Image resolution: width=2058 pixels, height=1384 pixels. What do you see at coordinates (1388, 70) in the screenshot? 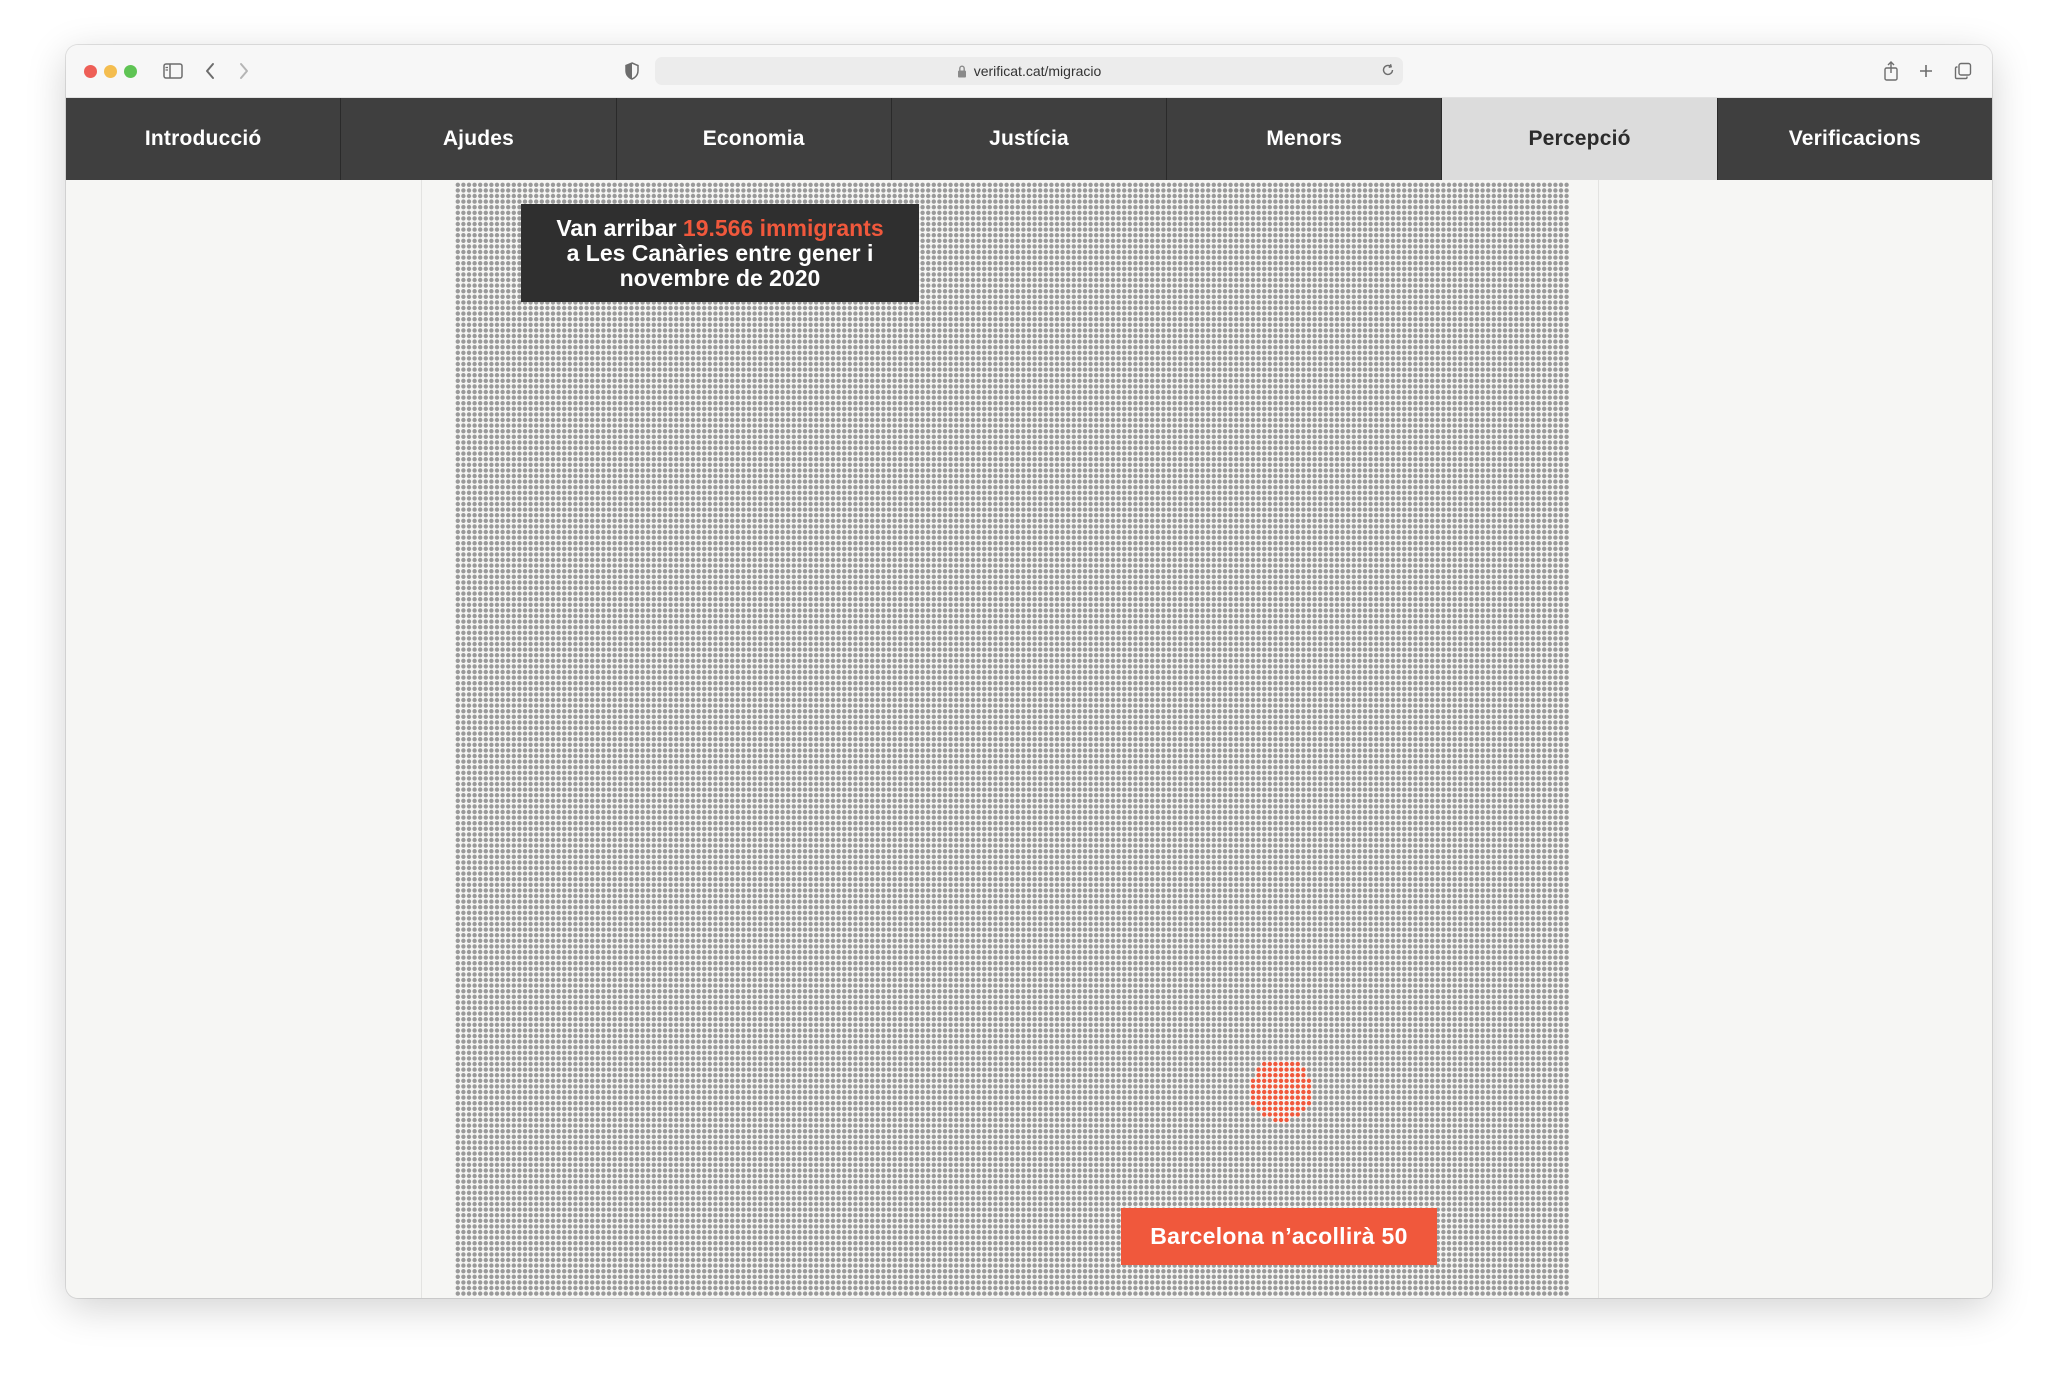
I see `reload-icon` at bounding box center [1388, 70].